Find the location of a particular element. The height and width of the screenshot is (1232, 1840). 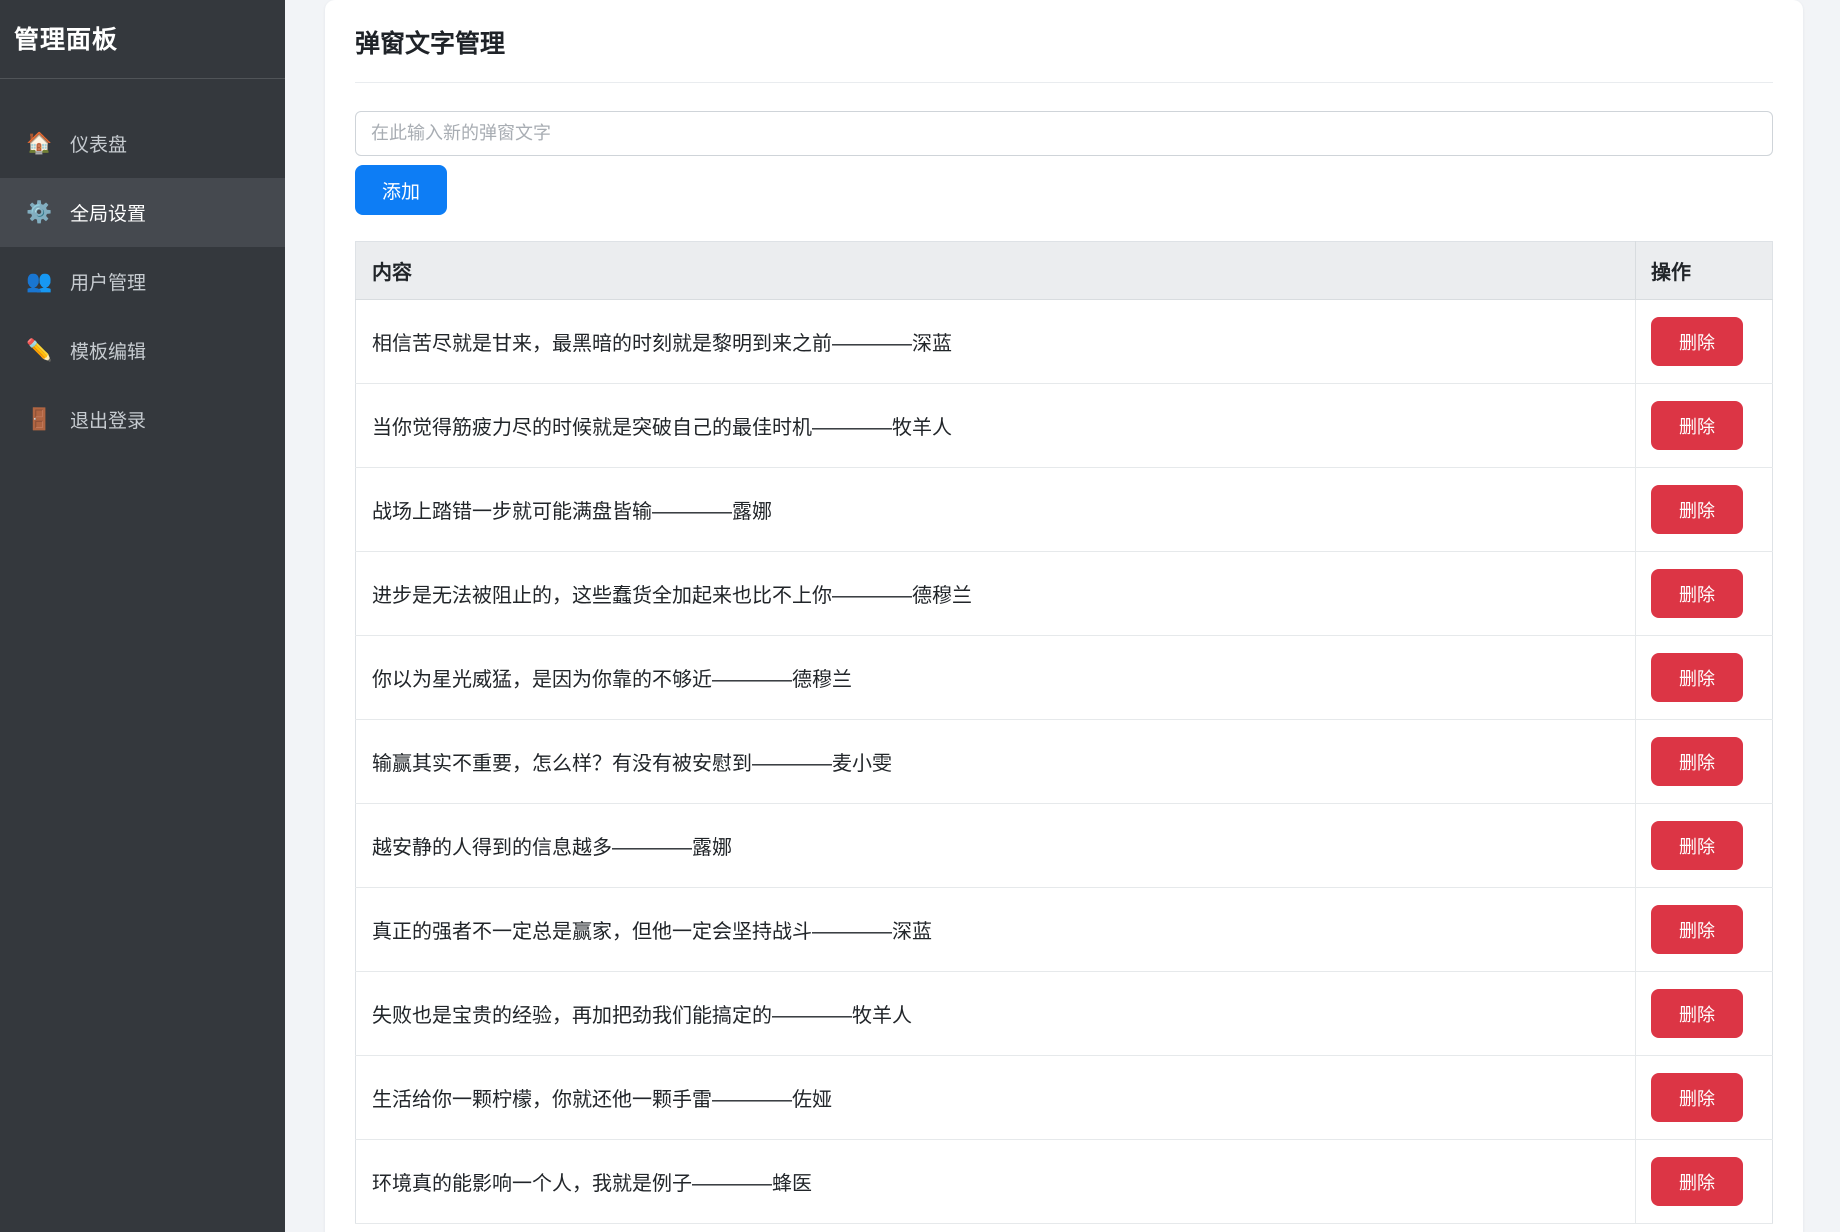

sidebar-nav: 🏠 仪表盘 ⚙️ 全局设置 👥 用户管理 ✏️ 模板编辑 🚪 退出登录 is located at coordinates (142, 266).